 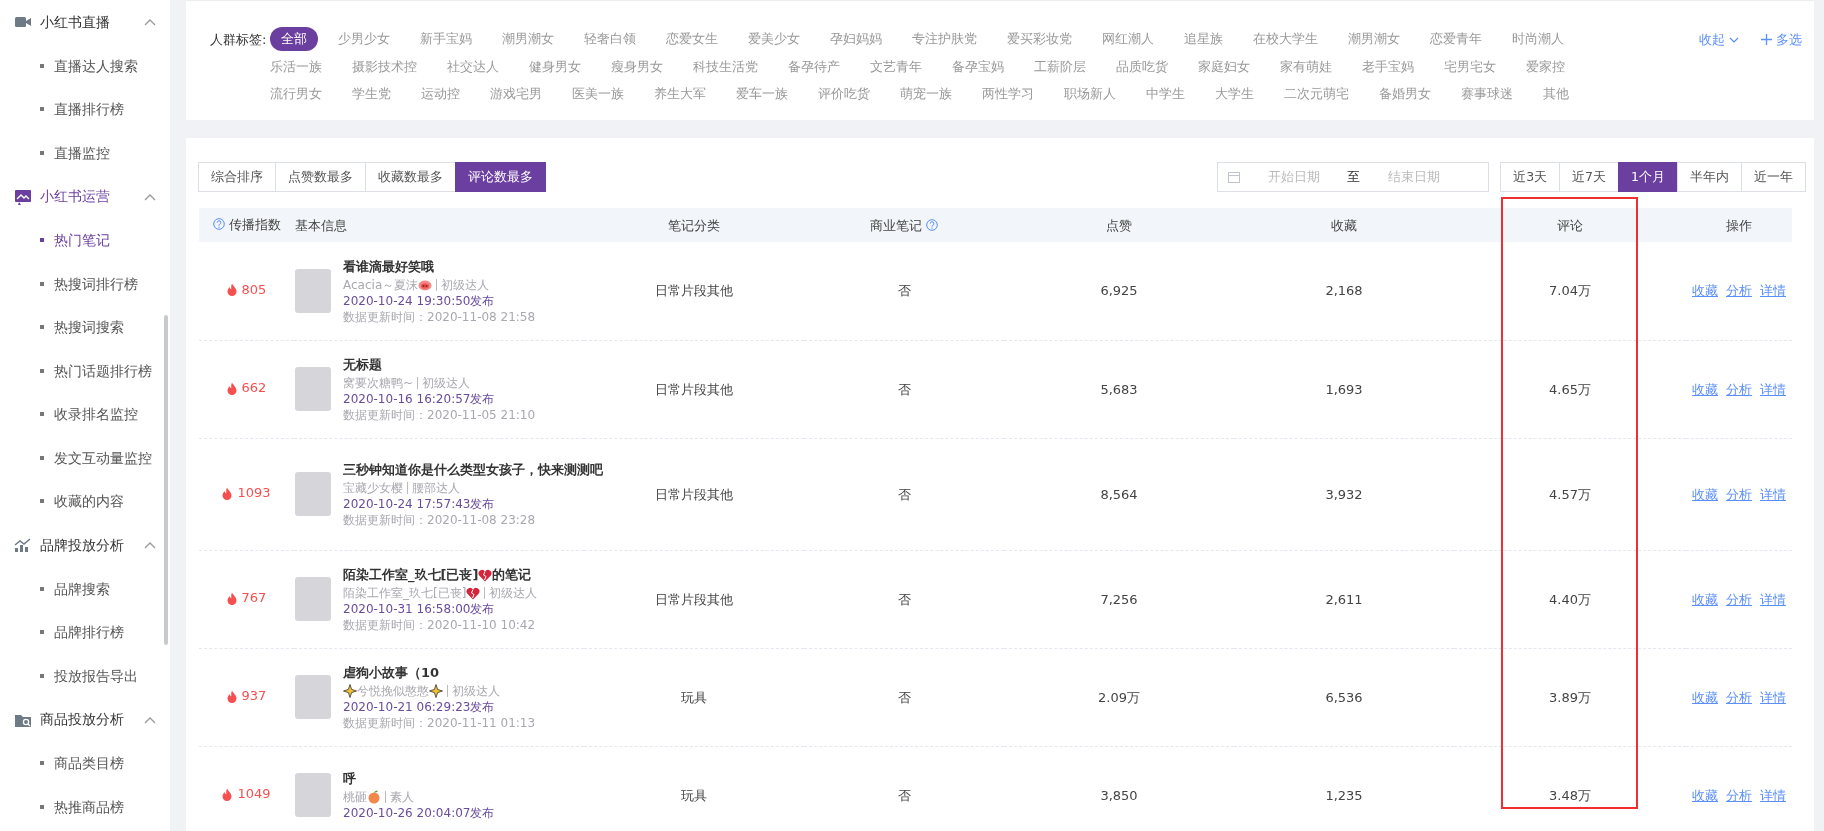 I want to click on menu-item: 热搜词排行榜, so click(x=85, y=284).